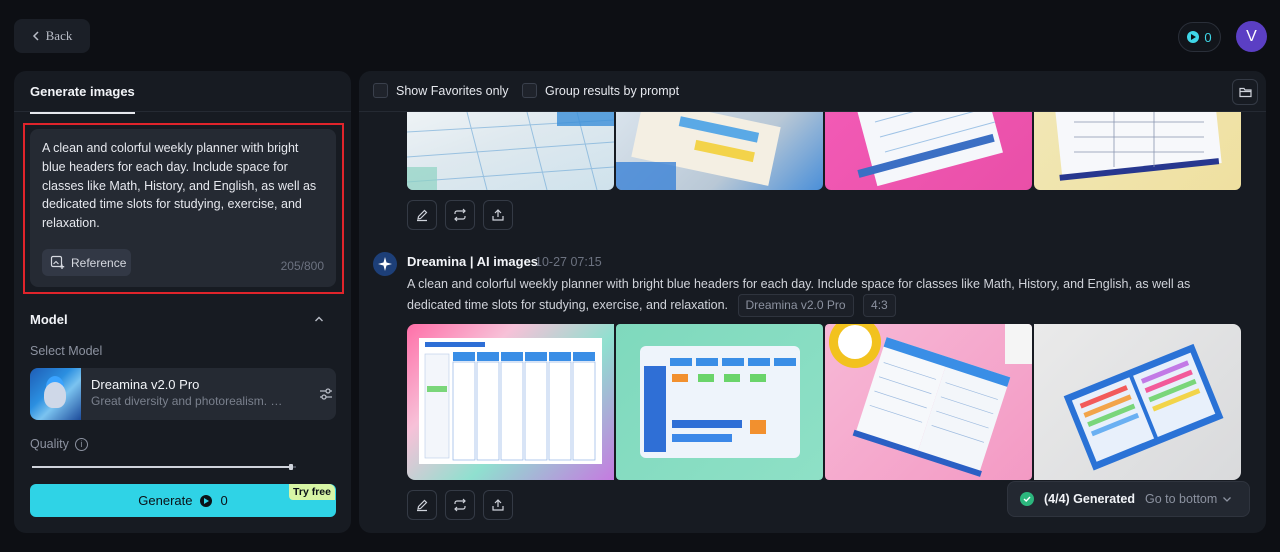 This screenshot has width=1280, height=552. What do you see at coordinates (165, 500) in the screenshot?
I see `generate-label: Generate` at bounding box center [165, 500].